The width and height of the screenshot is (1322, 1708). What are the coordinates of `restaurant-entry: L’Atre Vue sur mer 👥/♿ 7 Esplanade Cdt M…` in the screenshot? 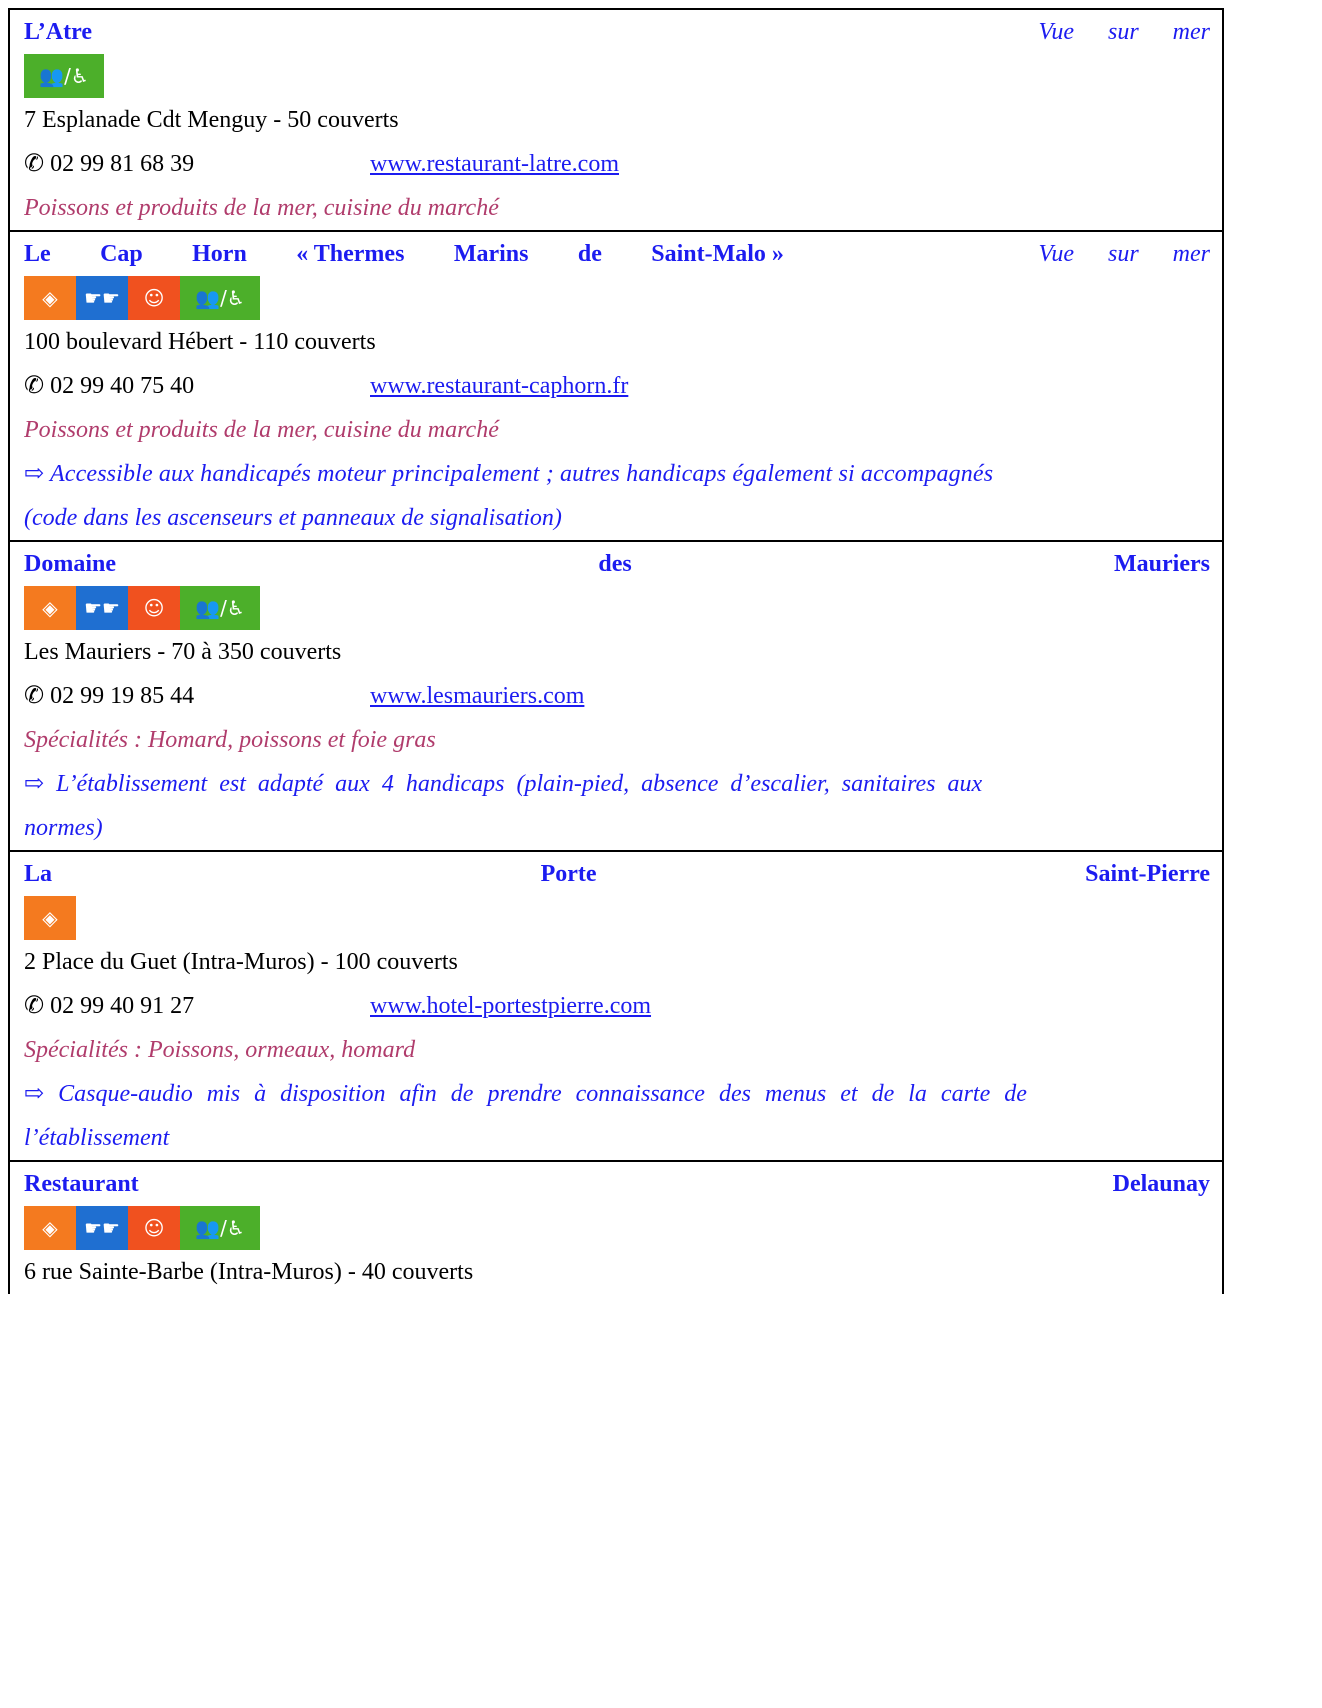 It's located at (616, 119).